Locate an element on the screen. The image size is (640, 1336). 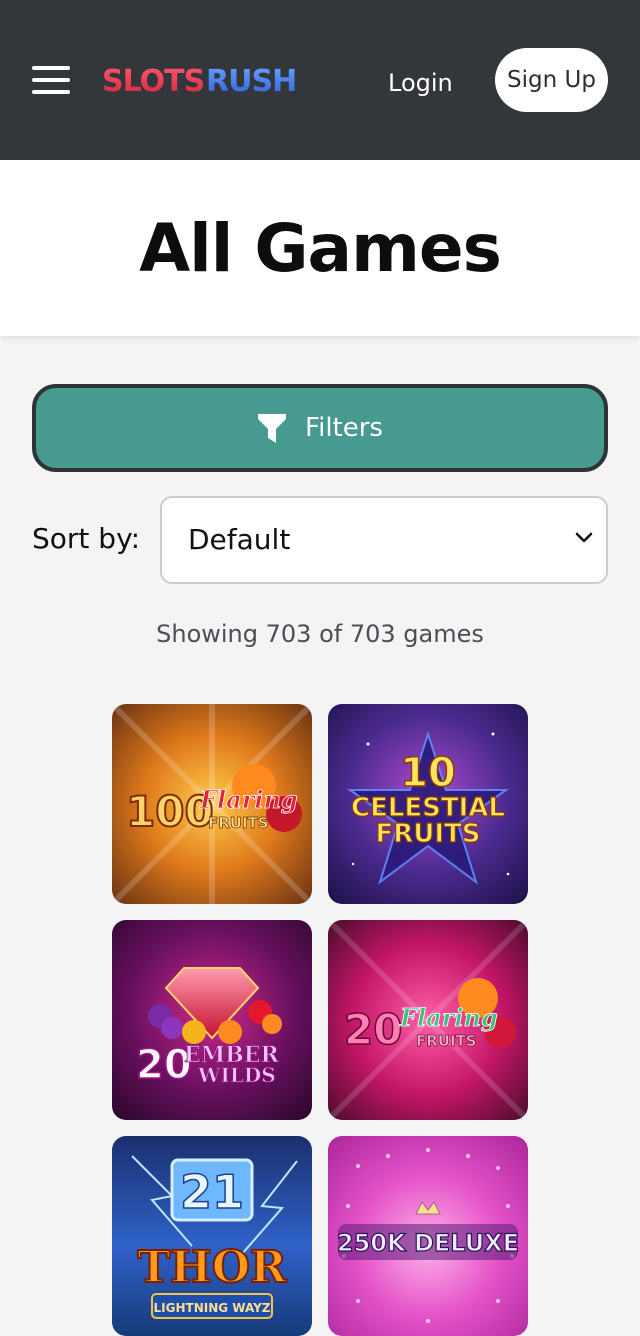
logo-text-rush: RUSH is located at coordinates (251, 81).